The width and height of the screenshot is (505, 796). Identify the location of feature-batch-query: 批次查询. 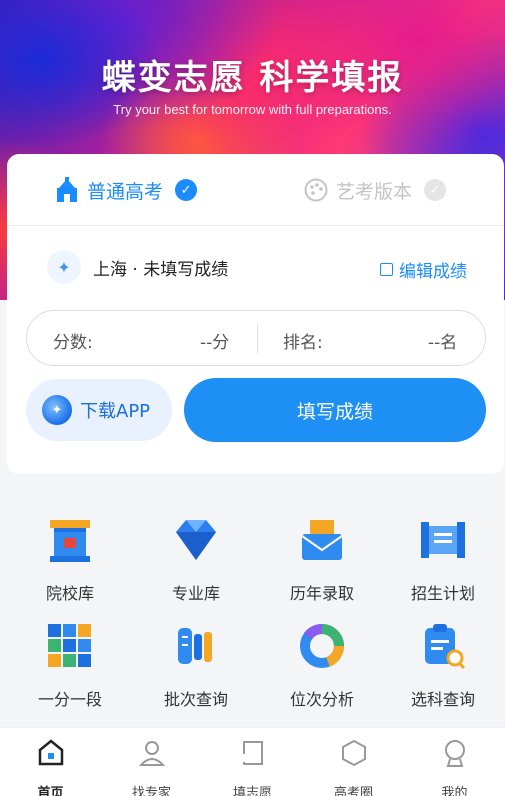
(196, 666).